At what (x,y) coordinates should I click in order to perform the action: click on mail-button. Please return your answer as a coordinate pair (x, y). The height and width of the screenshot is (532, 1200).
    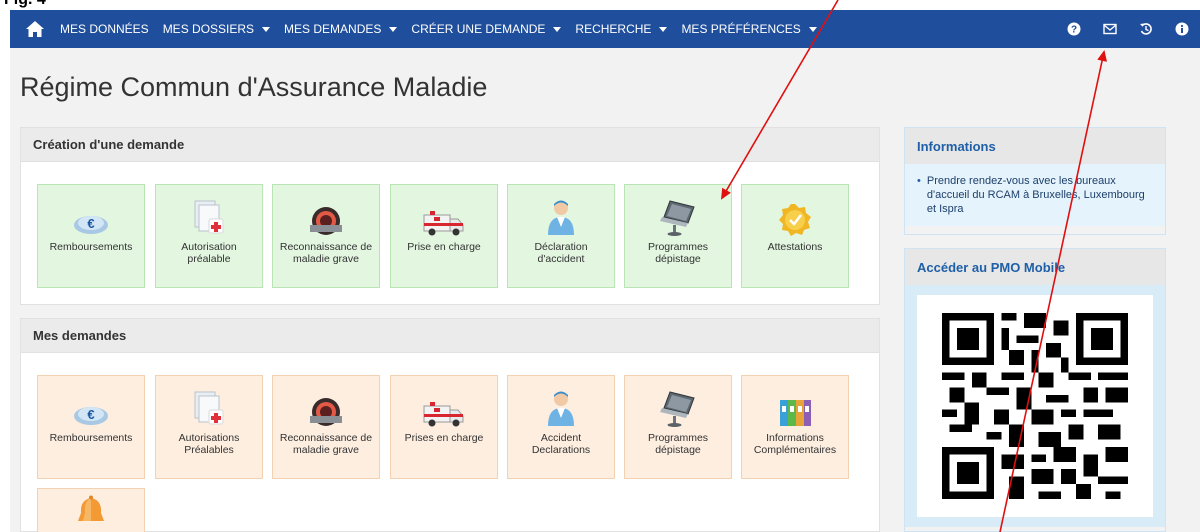
    Looking at the image, I should click on (1110, 29).